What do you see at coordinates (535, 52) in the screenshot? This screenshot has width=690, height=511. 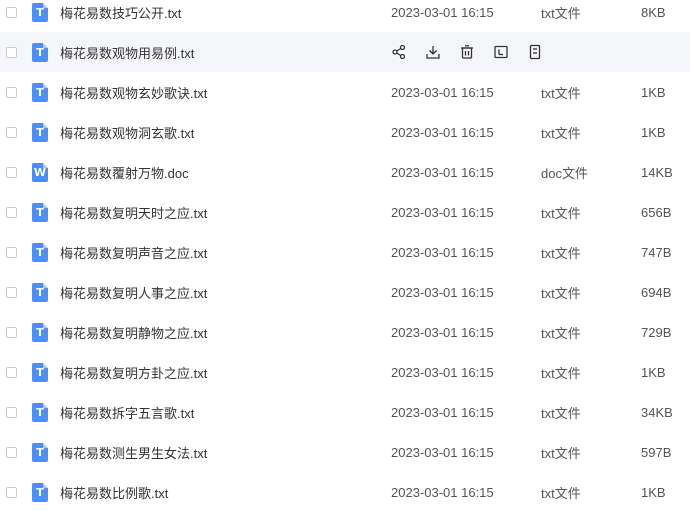 I see `more-icon` at bounding box center [535, 52].